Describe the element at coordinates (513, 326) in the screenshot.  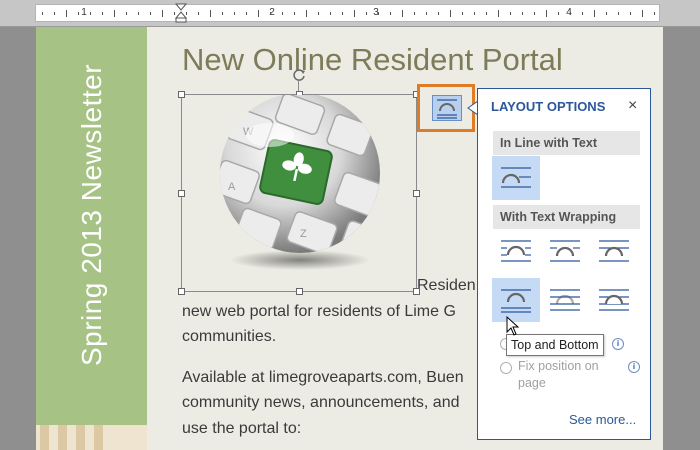
I see `mouse-pointer-icon` at that location.